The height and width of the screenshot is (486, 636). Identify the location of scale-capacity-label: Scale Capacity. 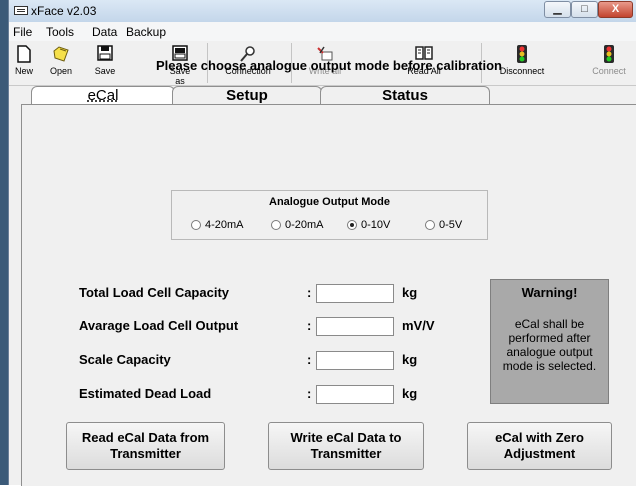
(125, 359).